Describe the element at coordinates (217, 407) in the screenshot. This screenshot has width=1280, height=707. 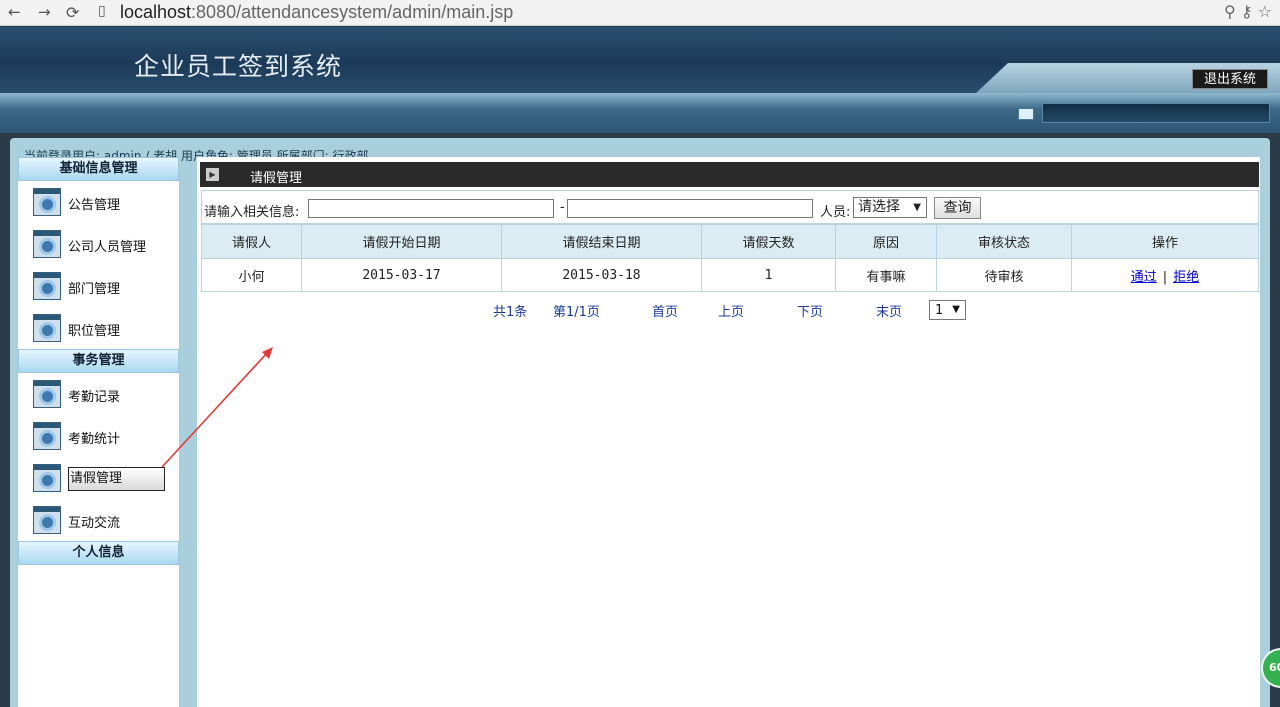
I see `annotation-arrow` at that location.